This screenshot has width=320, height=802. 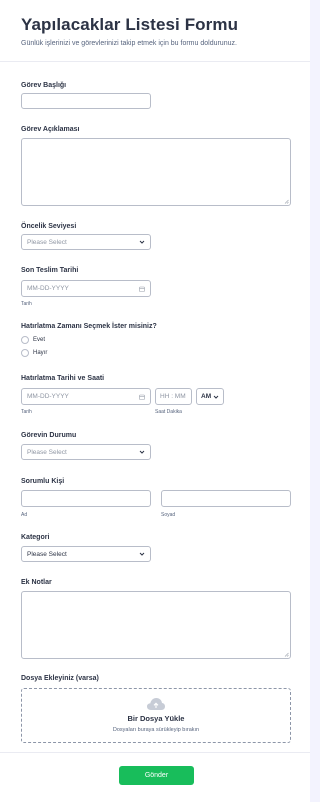 I want to click on ampm-select: AM, so click(x=210, y=396).